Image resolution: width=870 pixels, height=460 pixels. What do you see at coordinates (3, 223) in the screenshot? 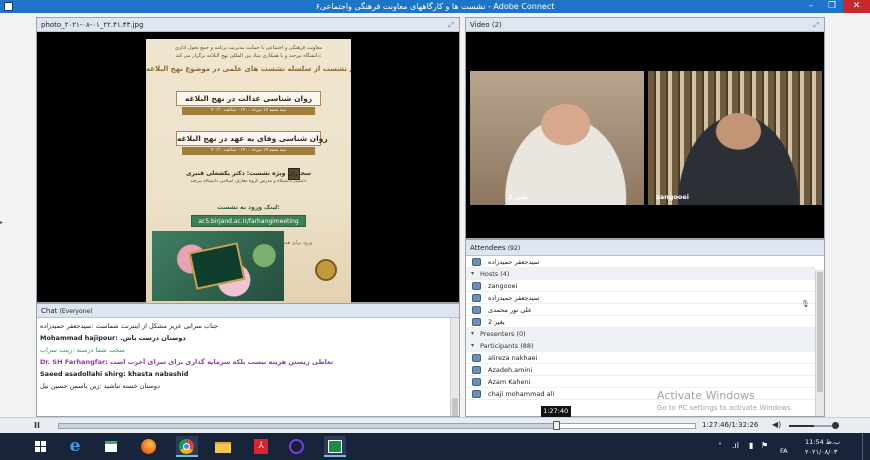
I see `left-expand-icon: ▸` at bounding box center [3, 223].